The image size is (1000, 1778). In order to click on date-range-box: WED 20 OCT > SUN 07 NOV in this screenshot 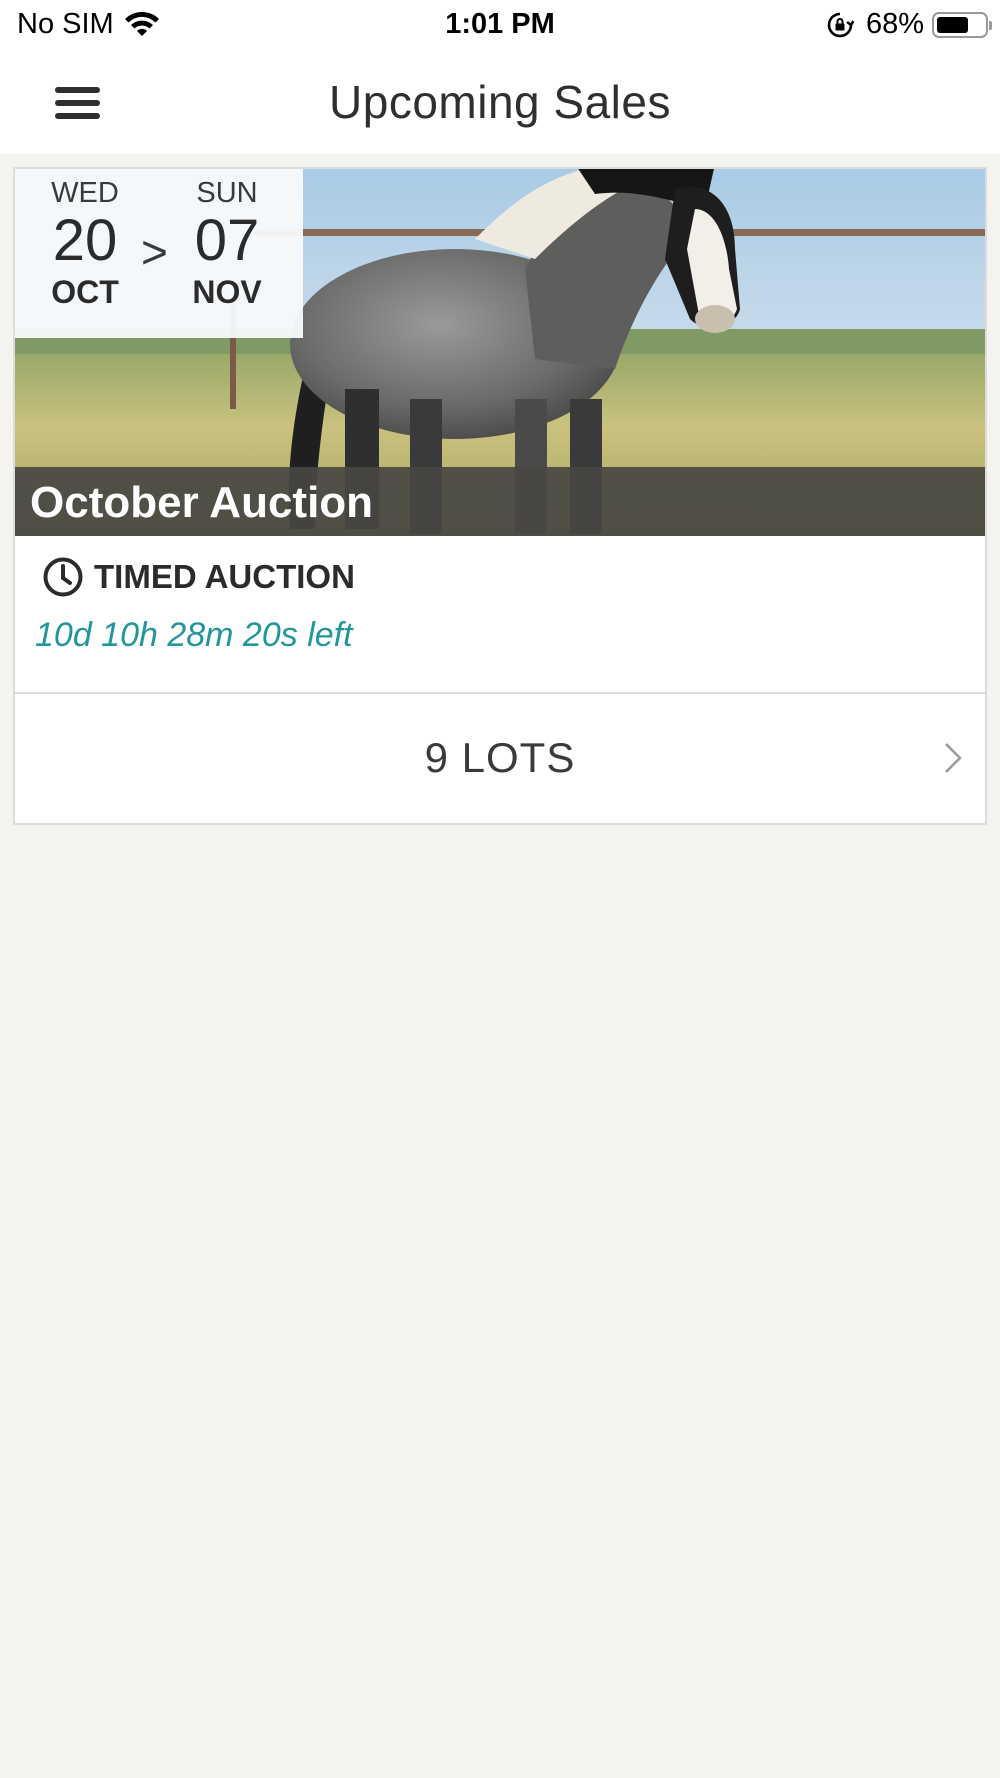, I will do `click(159, 253)`.